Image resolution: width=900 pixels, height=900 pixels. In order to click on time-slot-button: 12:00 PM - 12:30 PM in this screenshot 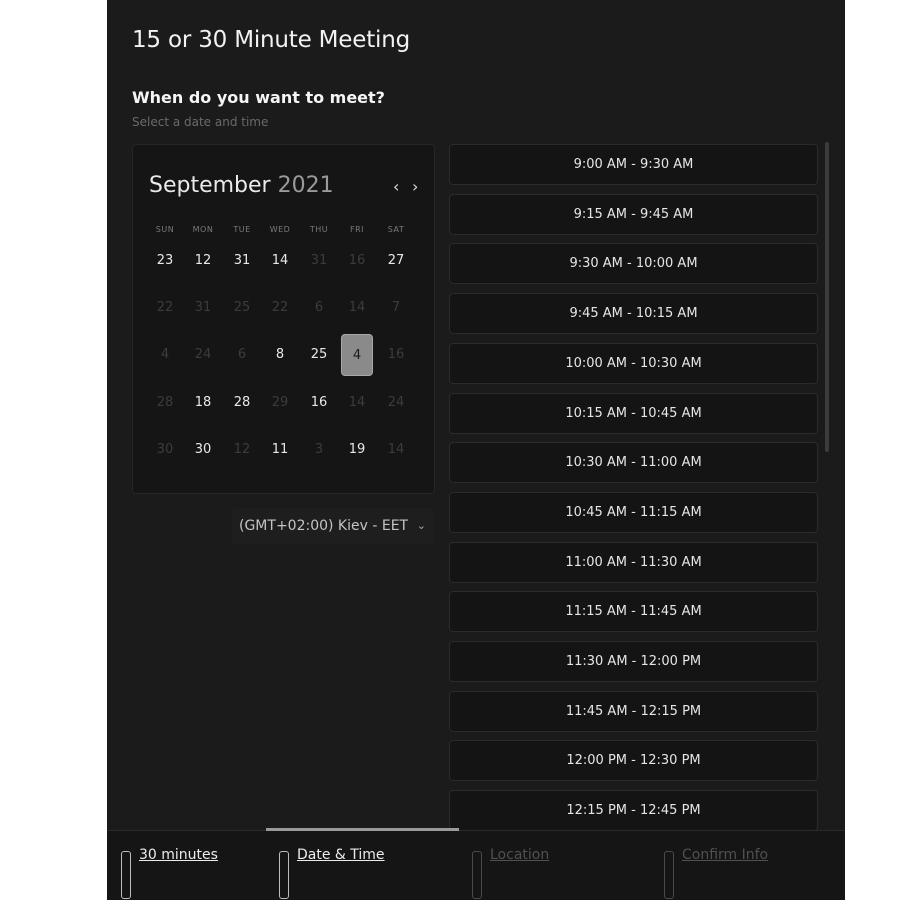, I will do `click(633, 761)`.